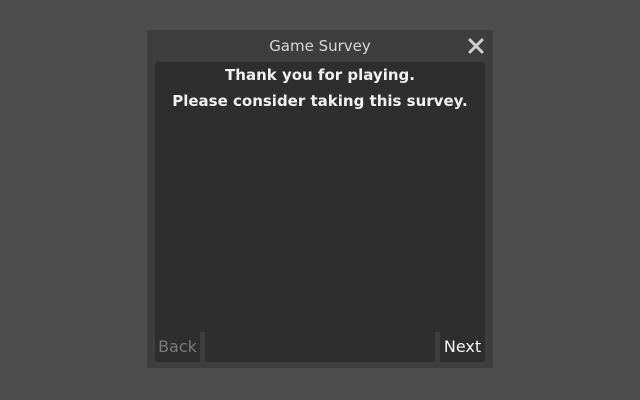 This screenshot has width=640, height=400. I want to click on dialog-footer: Back Next, so click(320, 346).